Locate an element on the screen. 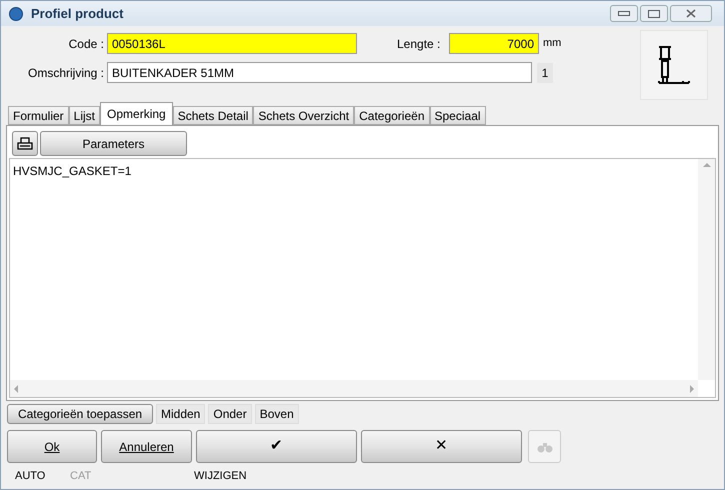 The image size is (725, 490). position-button: Boven is located at coordinates (276, 414).